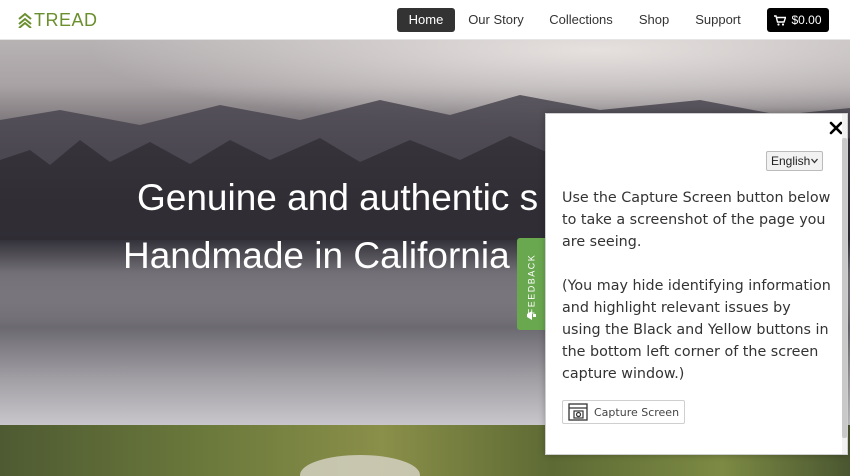 This screenshot has width=850, height=476. I want to click on chevron-down-icon, so click(814, 161).